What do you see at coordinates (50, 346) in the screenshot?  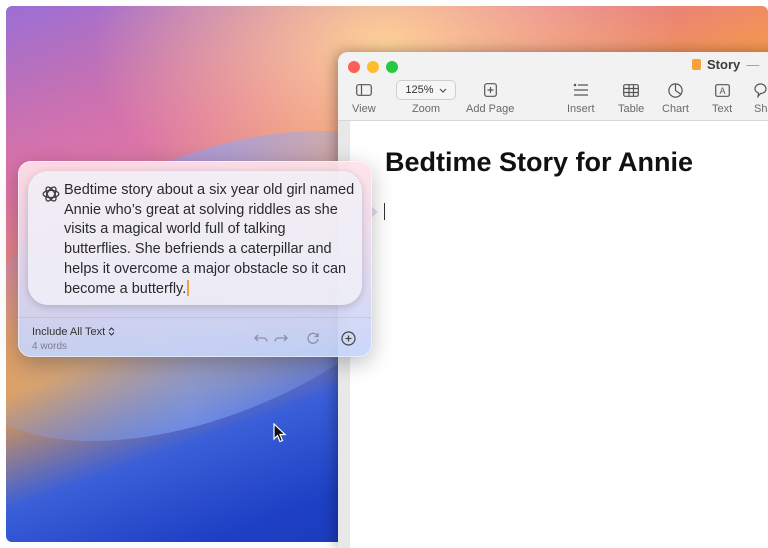 I see `word-count: 4 words` at bounding box center [50, 346].